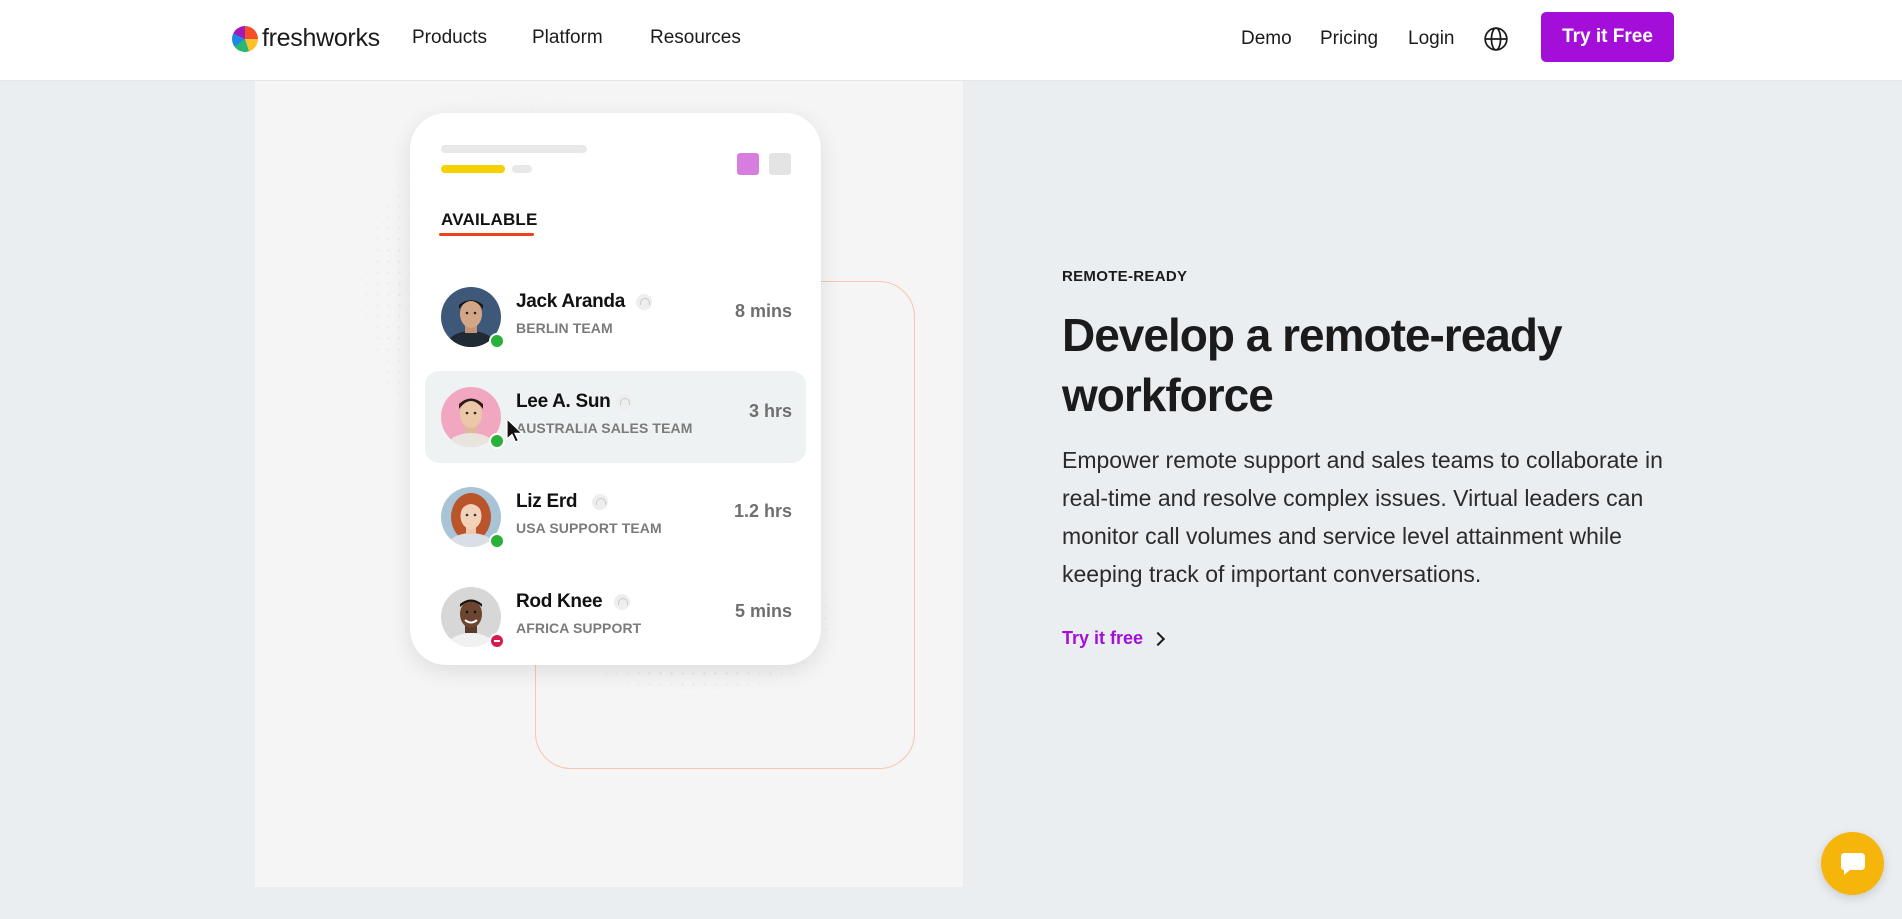  Describe the element at coordinates (497, 641) in the screenshot. I see `busy-status-icon` at that location.